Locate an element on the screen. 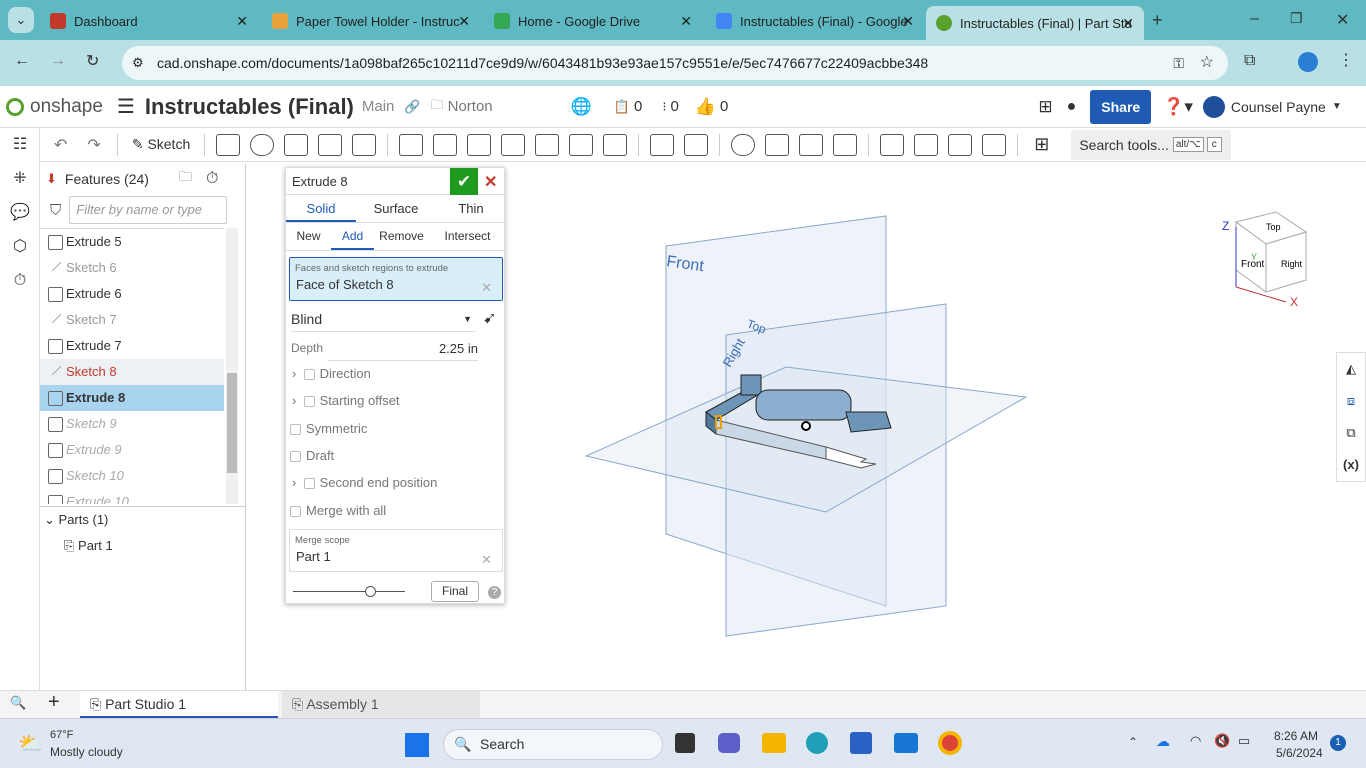  store-icon is located at coordinates (861, 743).